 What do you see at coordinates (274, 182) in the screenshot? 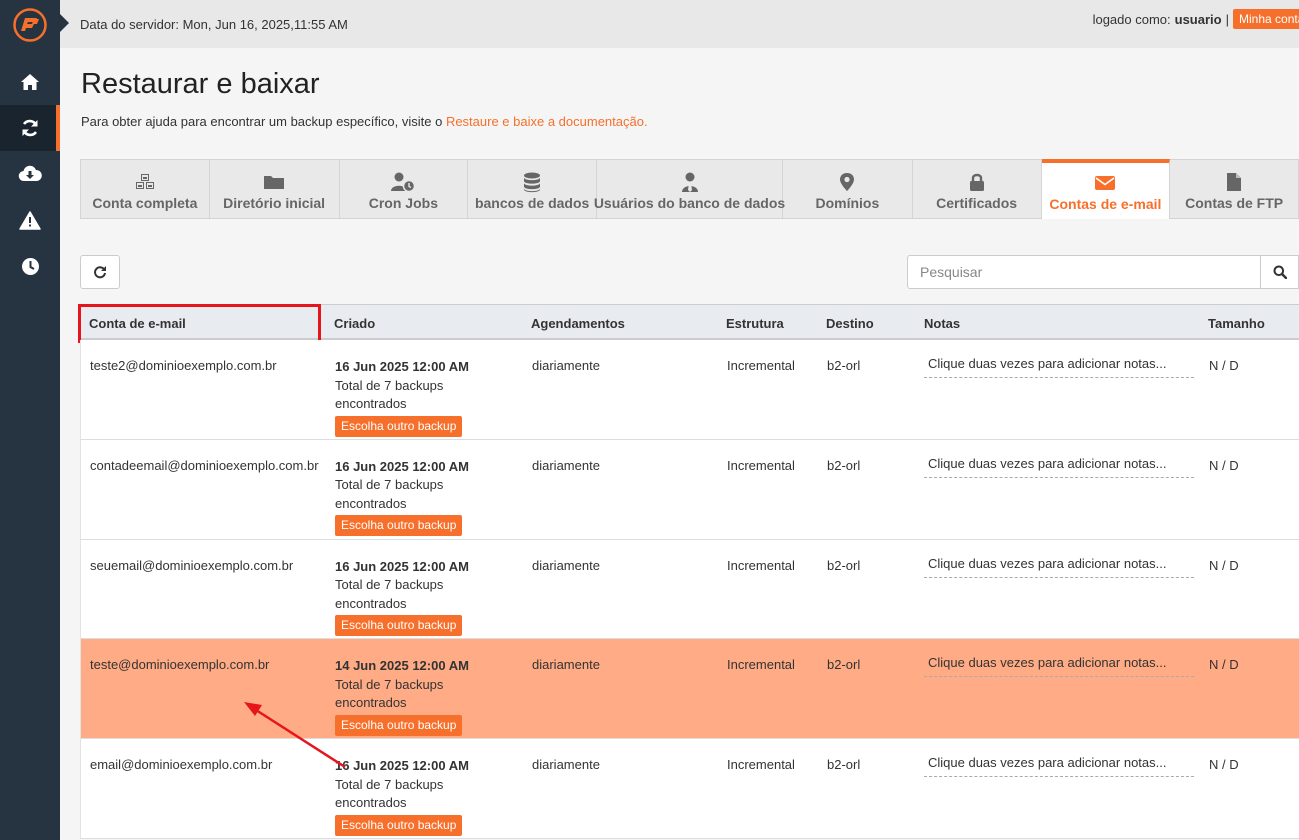
I see `folder-icon` at bounding box center [274, 182].